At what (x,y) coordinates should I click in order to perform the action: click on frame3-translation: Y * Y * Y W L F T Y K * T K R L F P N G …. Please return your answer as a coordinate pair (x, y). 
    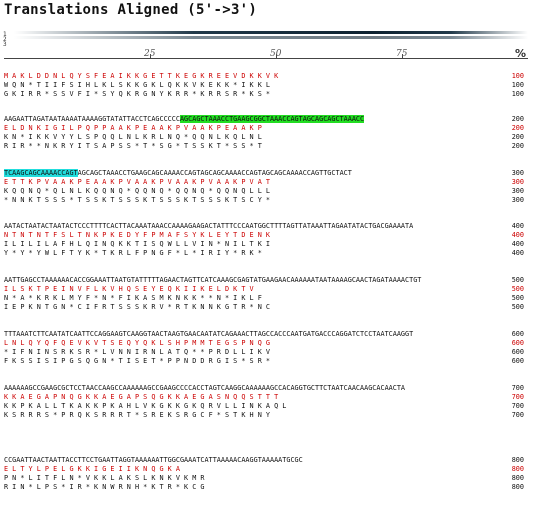
    Looking at the image, I should click on (133, 253).